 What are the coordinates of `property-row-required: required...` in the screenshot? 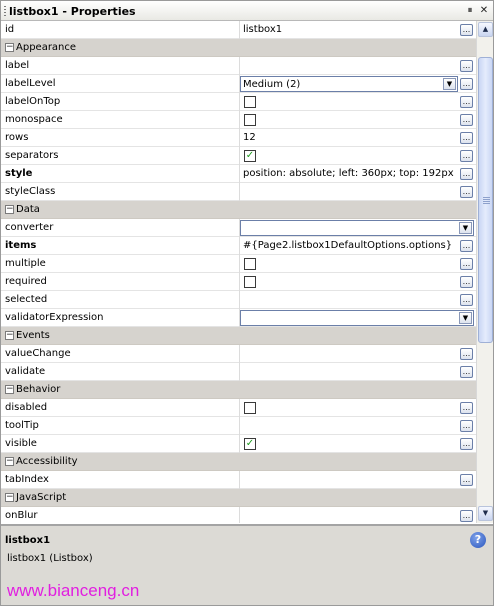 It's located at (238, 282).